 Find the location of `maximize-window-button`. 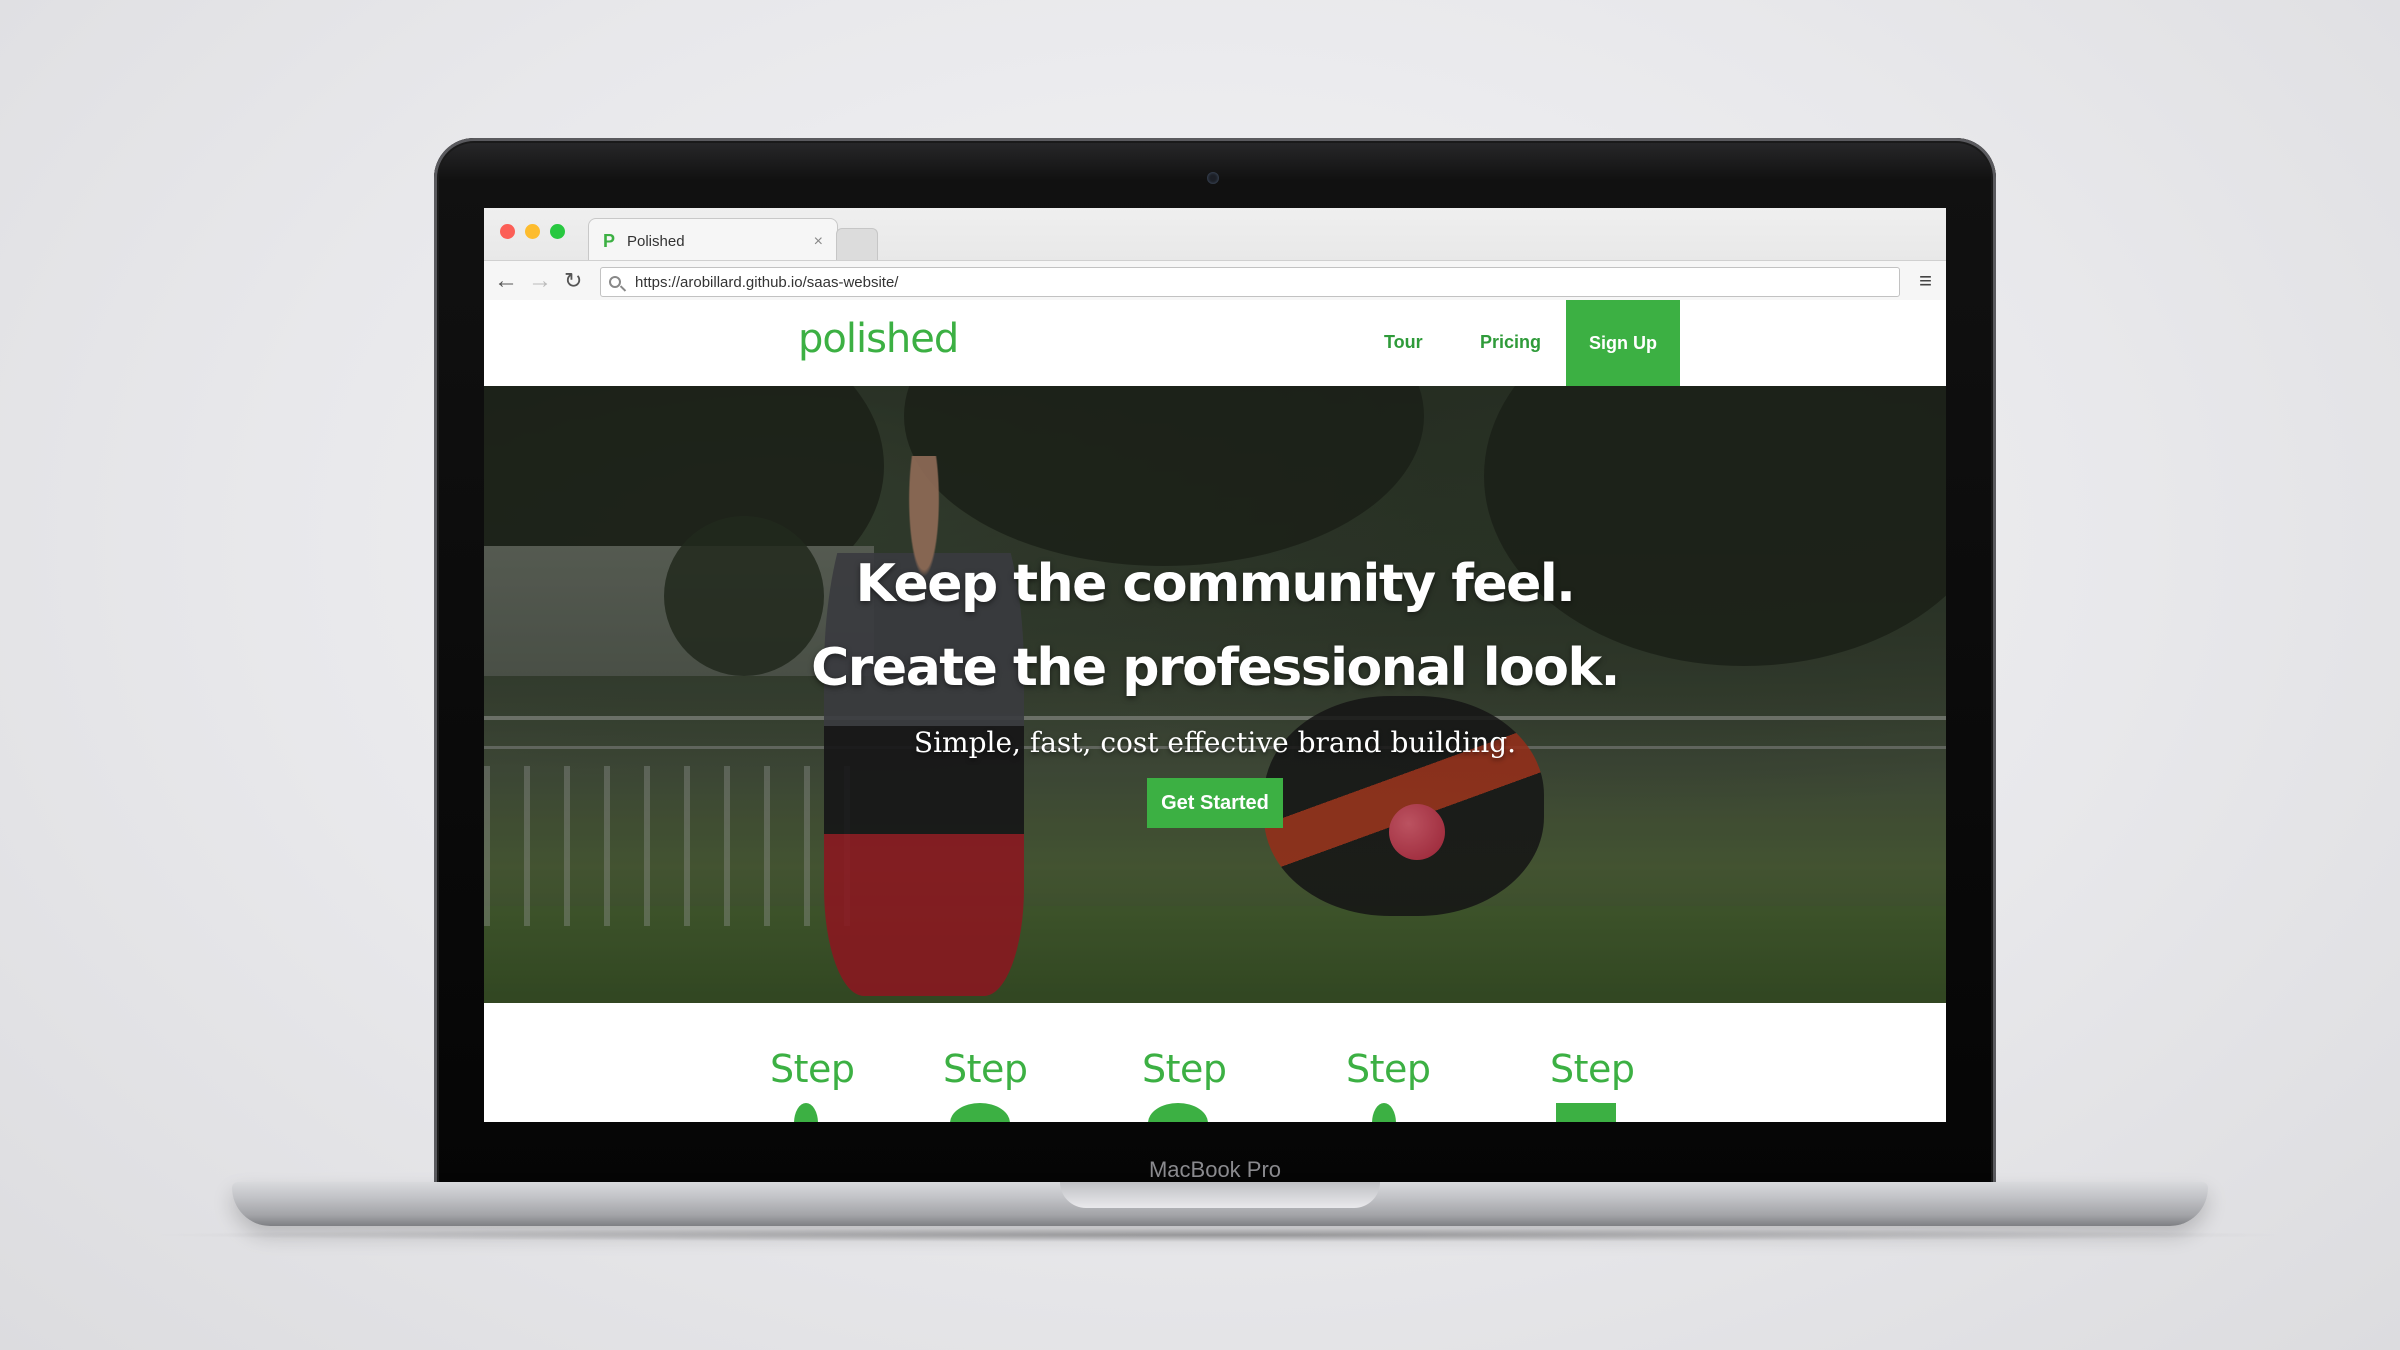

maximize-window-button is located at coordinates (557, 231).